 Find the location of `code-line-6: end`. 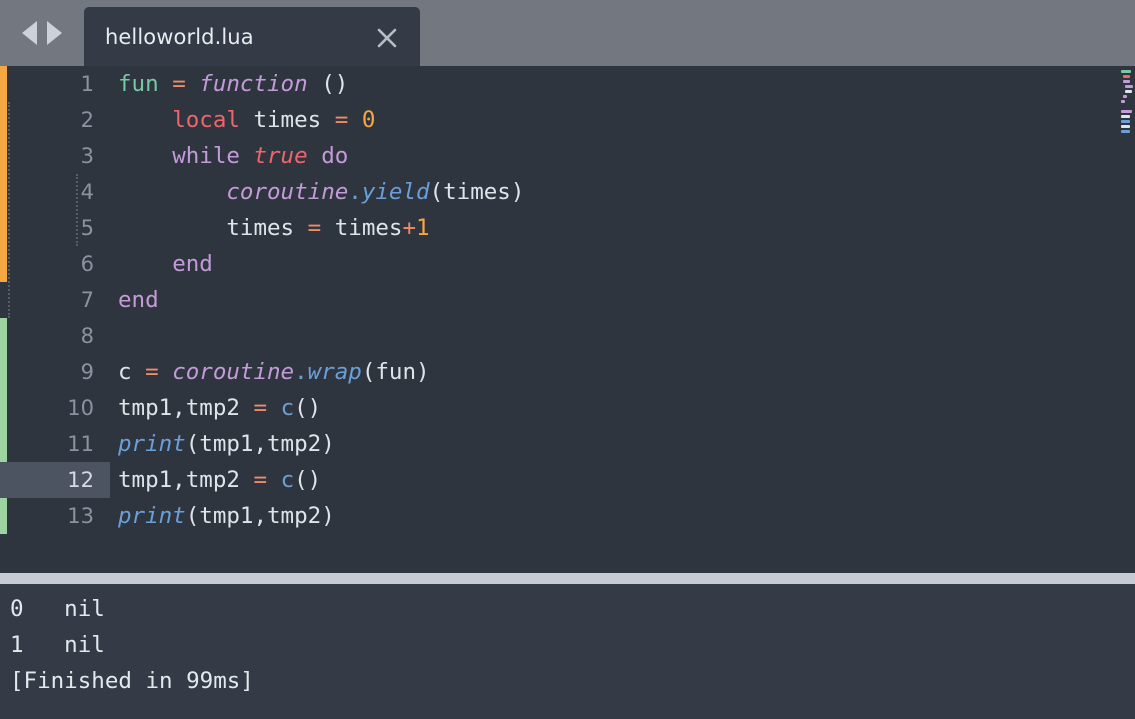

code-line-6: end is located at coordinates (165, 264).